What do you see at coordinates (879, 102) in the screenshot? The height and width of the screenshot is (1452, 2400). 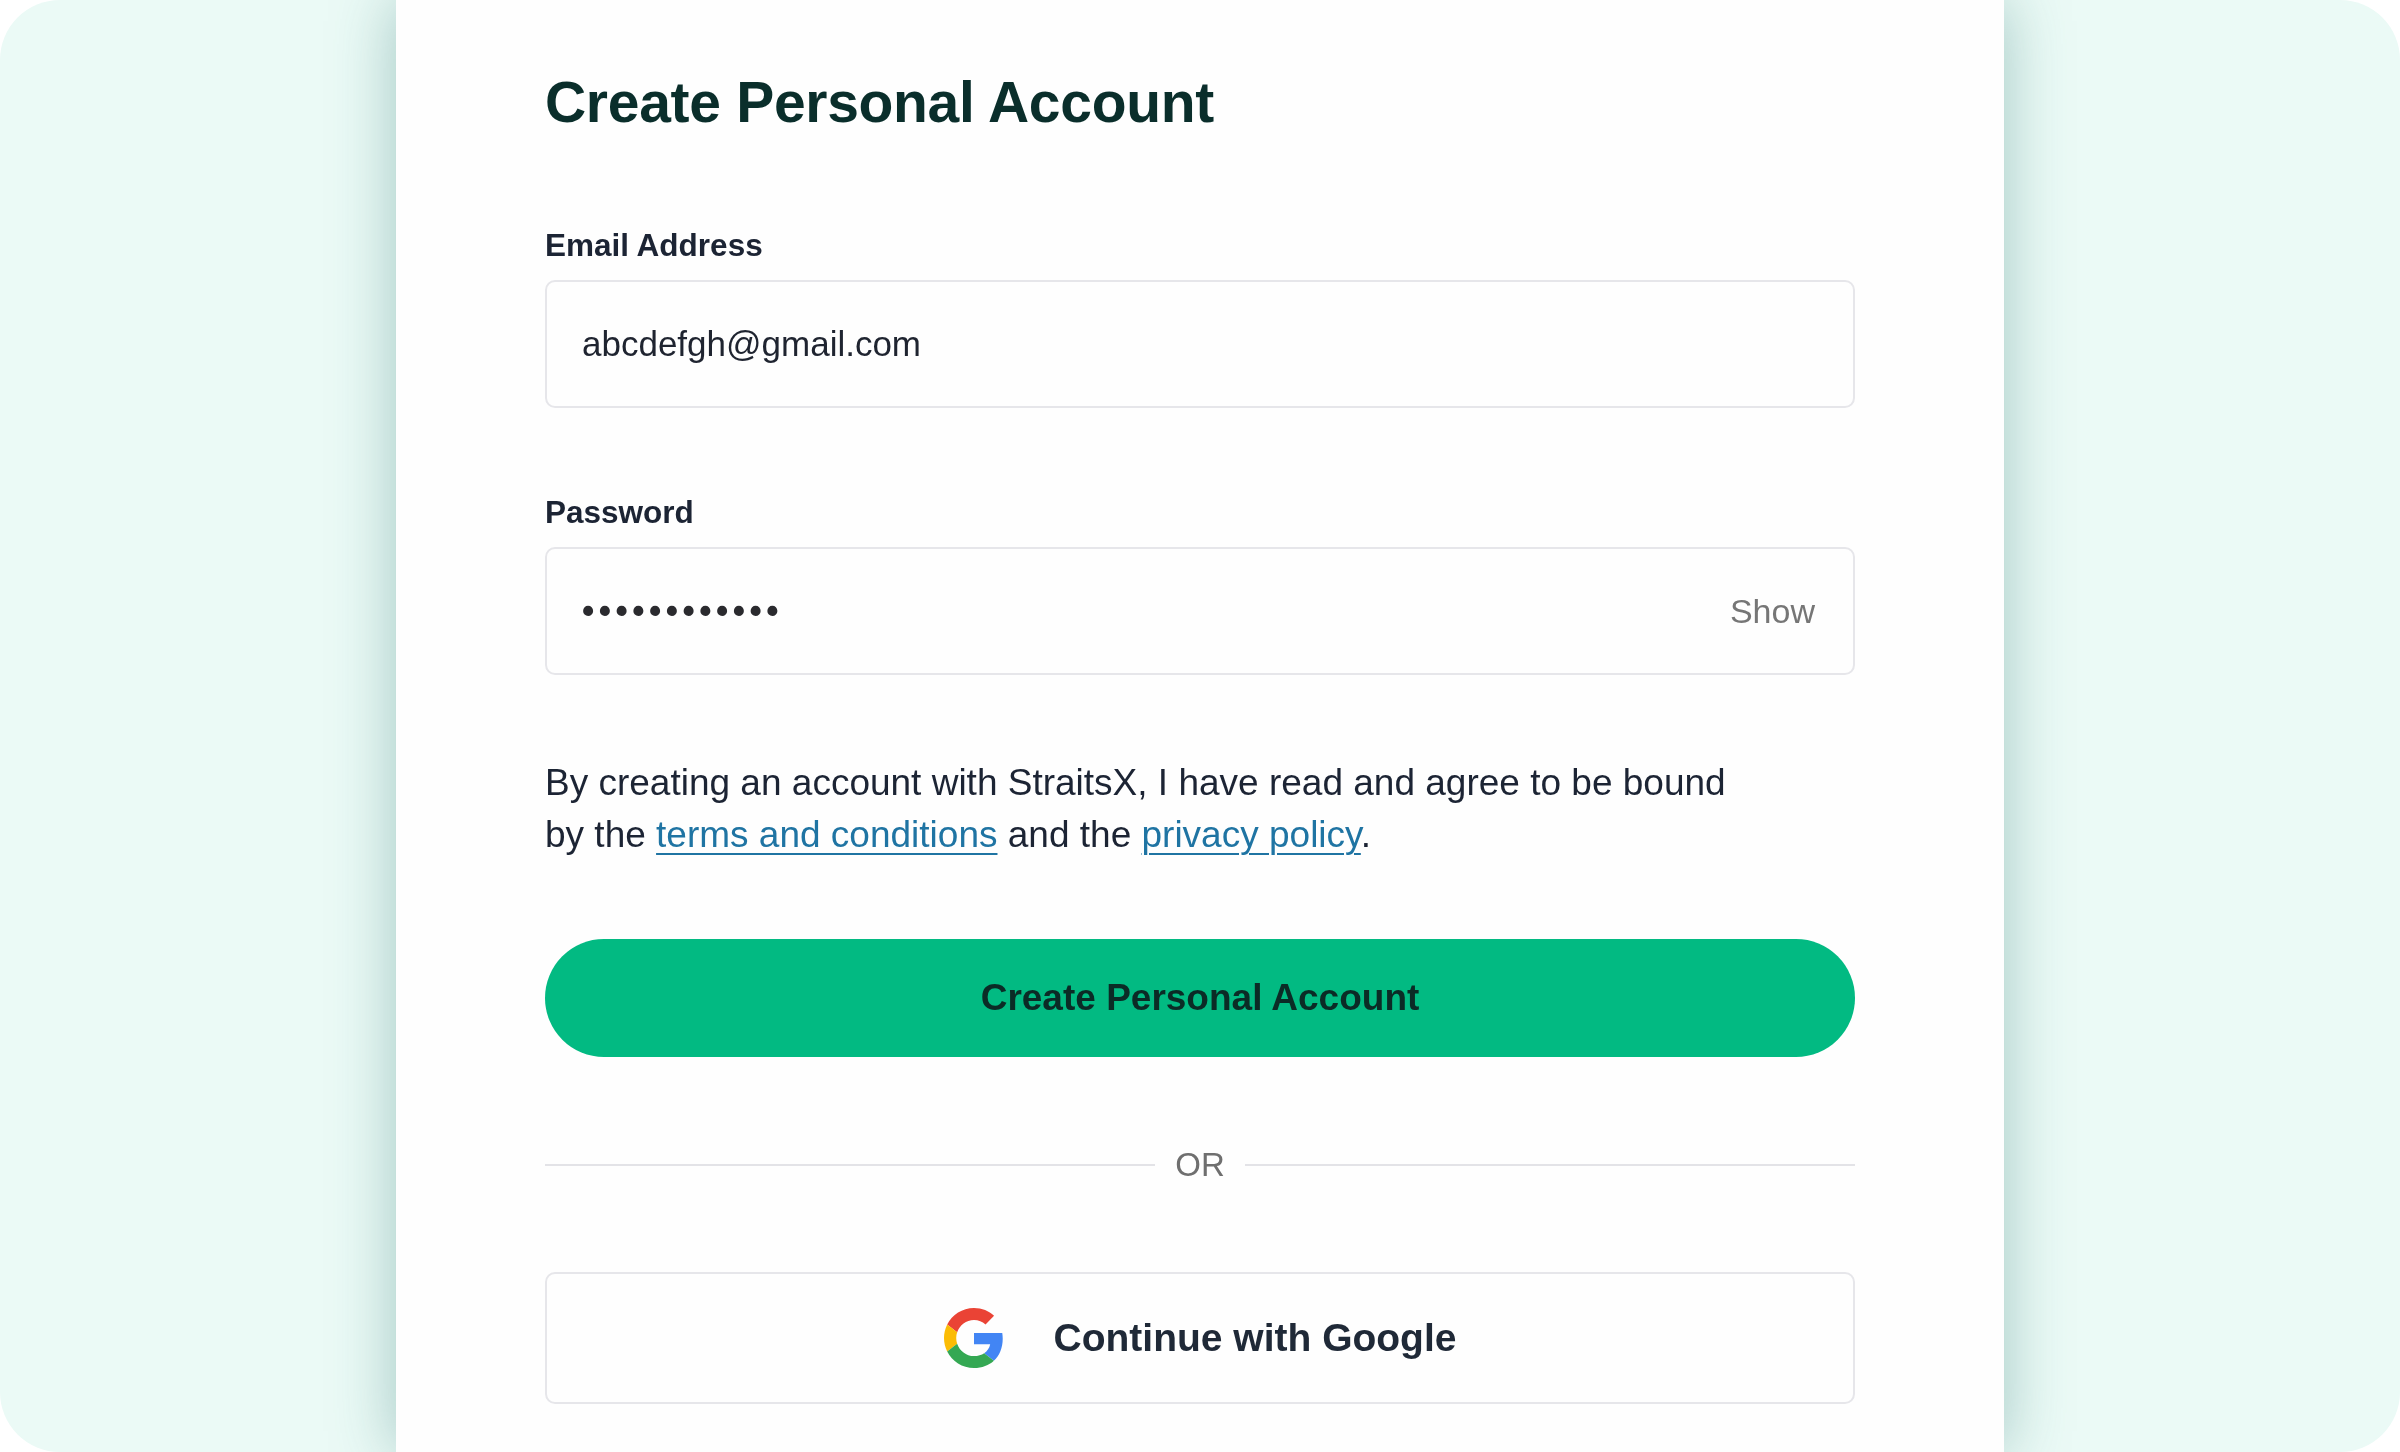 I see `page-title: Create Personal Account` at bounding box center [879, 102].